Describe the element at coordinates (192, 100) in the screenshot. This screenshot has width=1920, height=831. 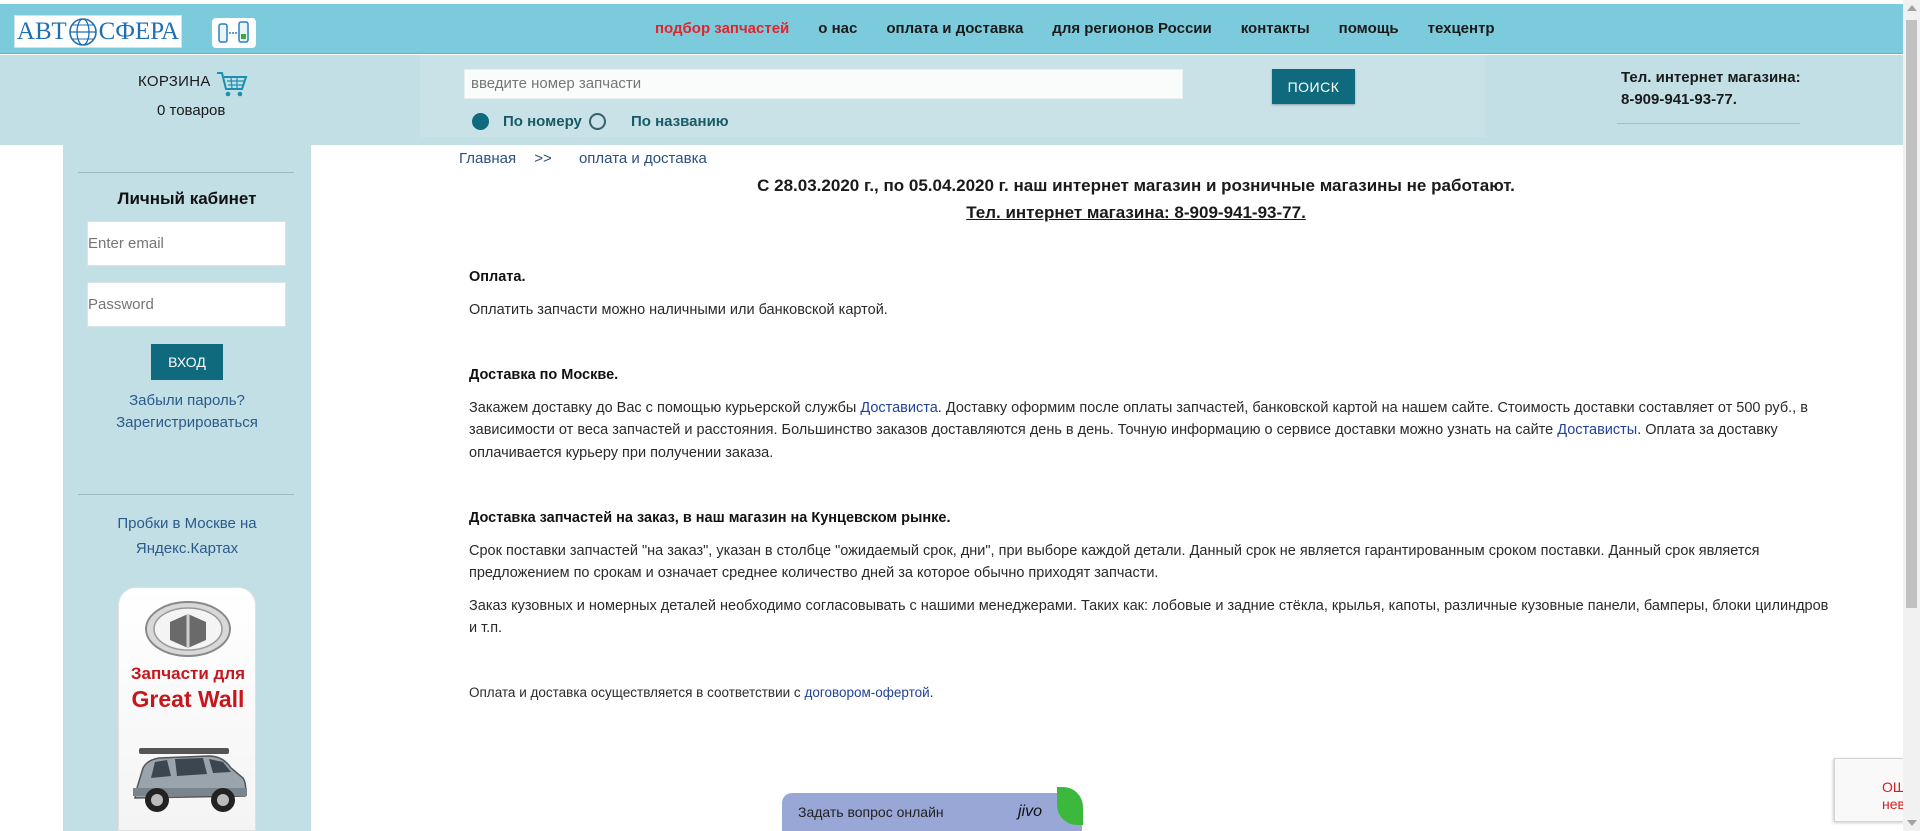
I see `cart-widget: КОРЗИНА 0 товаров` at that location.